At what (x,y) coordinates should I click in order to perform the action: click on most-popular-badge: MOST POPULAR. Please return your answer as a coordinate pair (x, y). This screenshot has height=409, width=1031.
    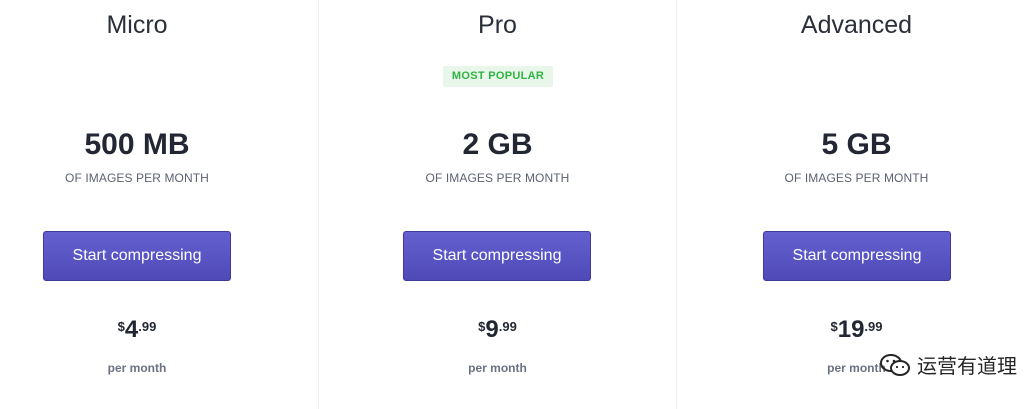
    Looking at the image, I should click on (498, 76).